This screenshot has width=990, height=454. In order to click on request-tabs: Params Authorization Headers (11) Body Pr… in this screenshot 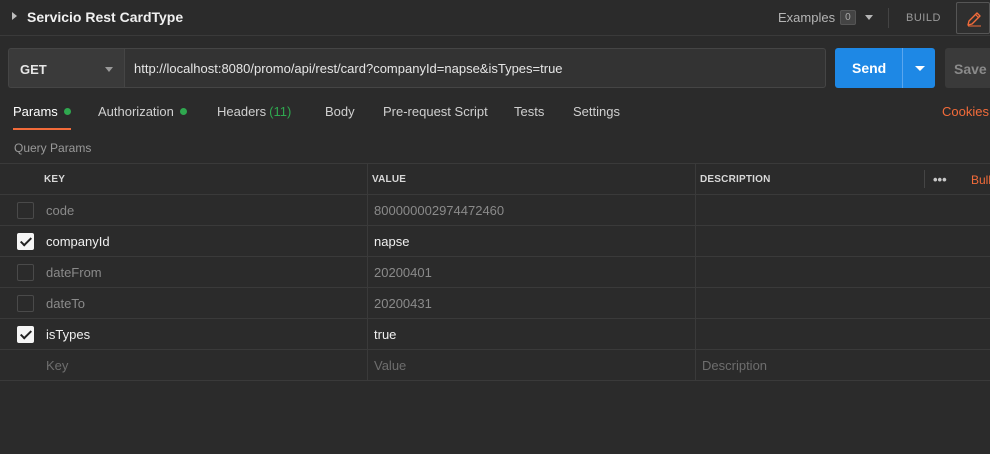, I will do `click(495, 117)`.